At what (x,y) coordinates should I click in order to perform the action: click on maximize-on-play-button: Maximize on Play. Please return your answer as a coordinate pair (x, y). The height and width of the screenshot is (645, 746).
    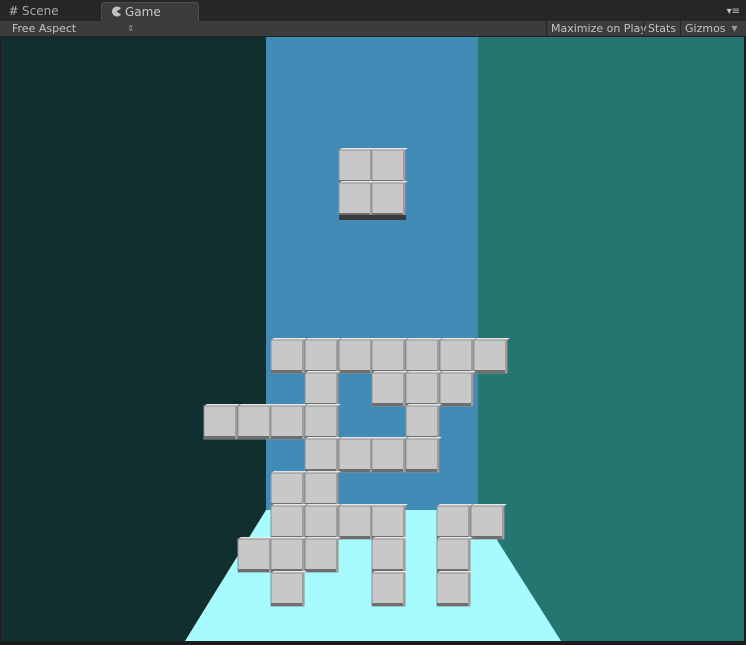
    Looking at the image, I should click on (598, 28).